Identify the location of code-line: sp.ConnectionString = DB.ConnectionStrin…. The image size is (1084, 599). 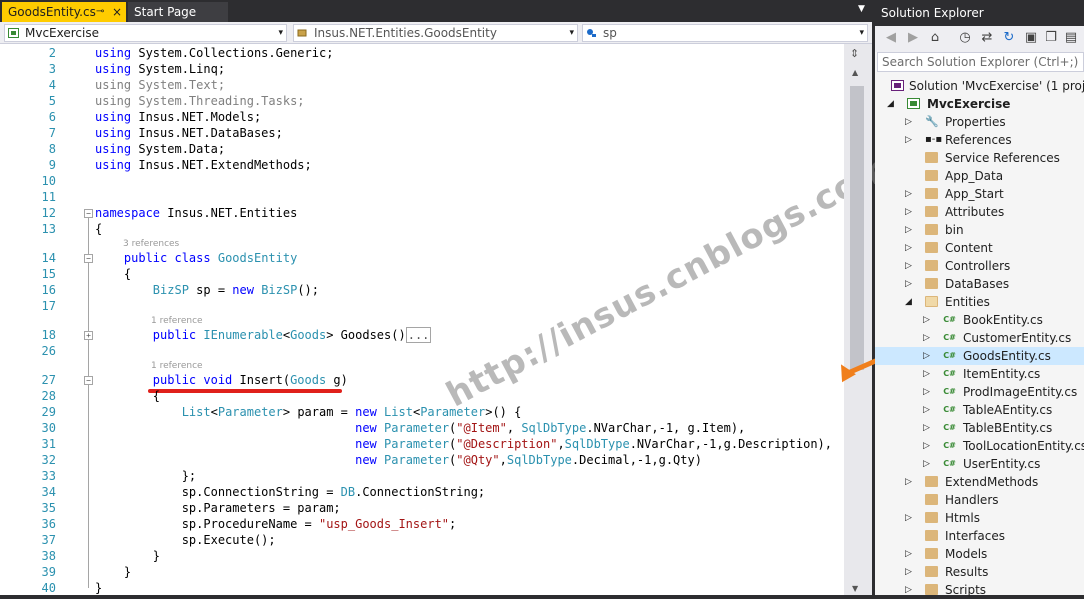
(290, 492).